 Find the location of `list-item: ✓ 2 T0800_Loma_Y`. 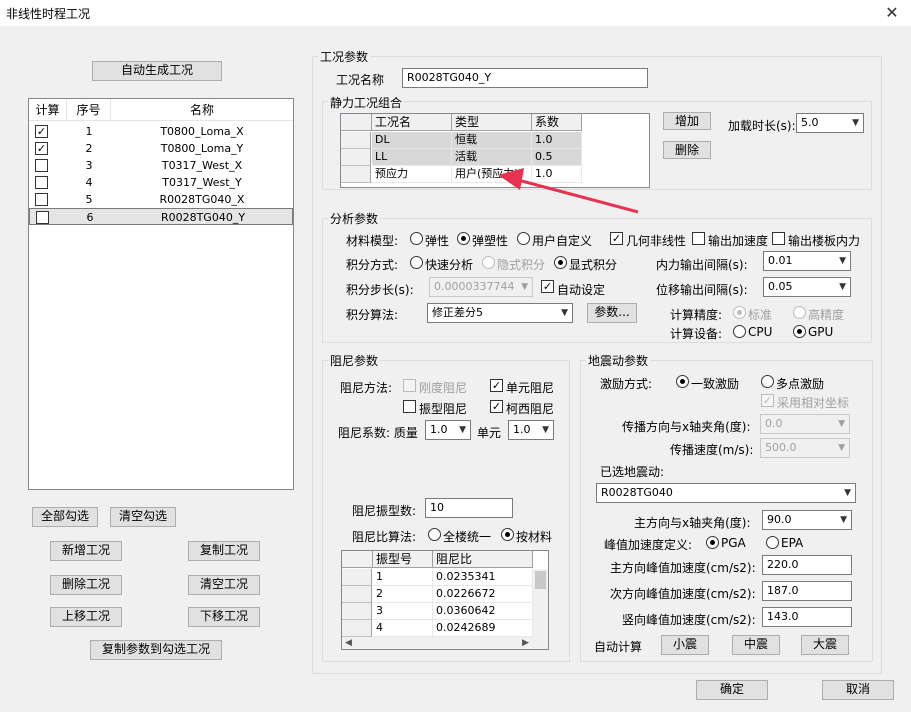

list-item: ✓ 2 T0800_Loma_Y is located at coordinates (161, 148).